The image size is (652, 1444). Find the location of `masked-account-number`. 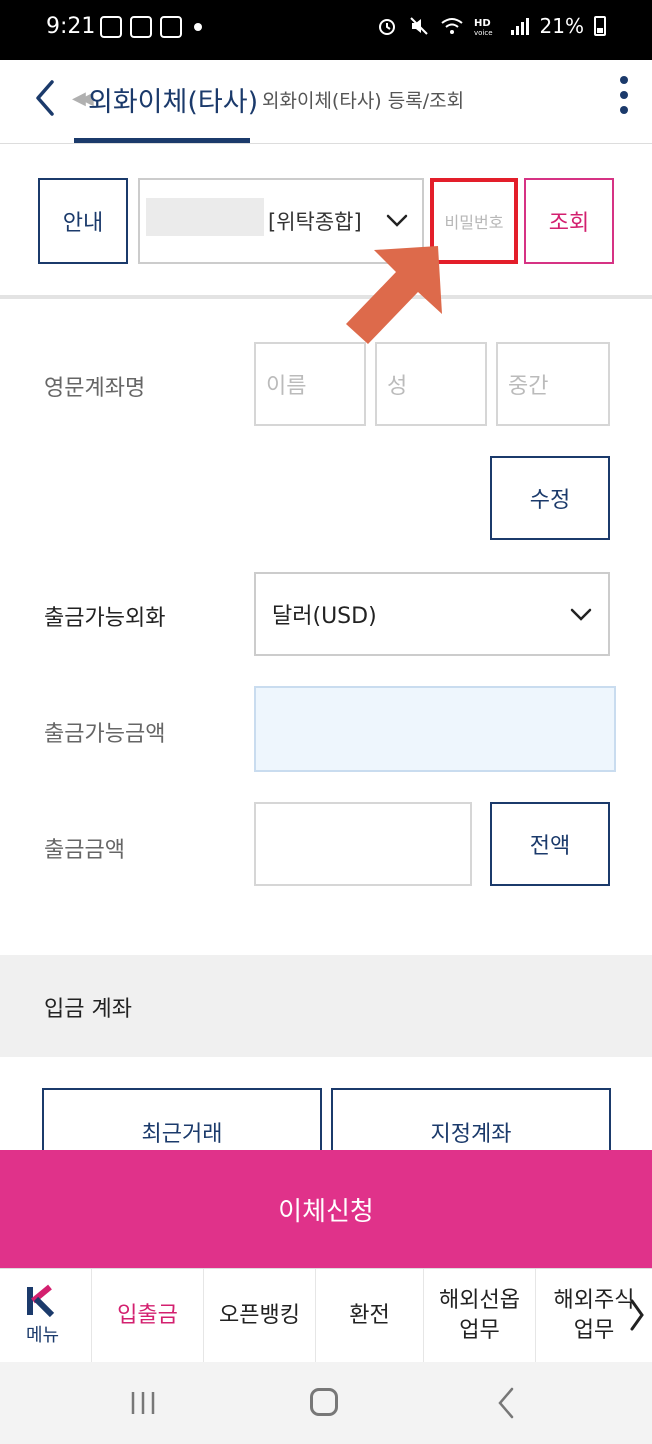

masked-account-number is located at coordinates (205, 217).